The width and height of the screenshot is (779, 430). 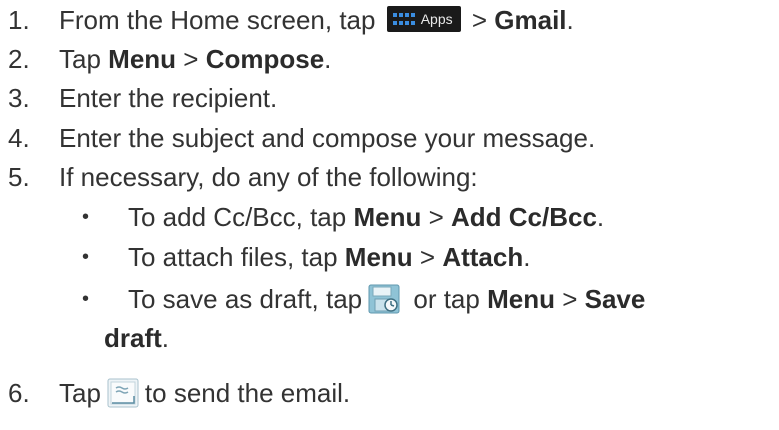 I want to click on apps-button-icon: Apps, so click(x=423, y=19).